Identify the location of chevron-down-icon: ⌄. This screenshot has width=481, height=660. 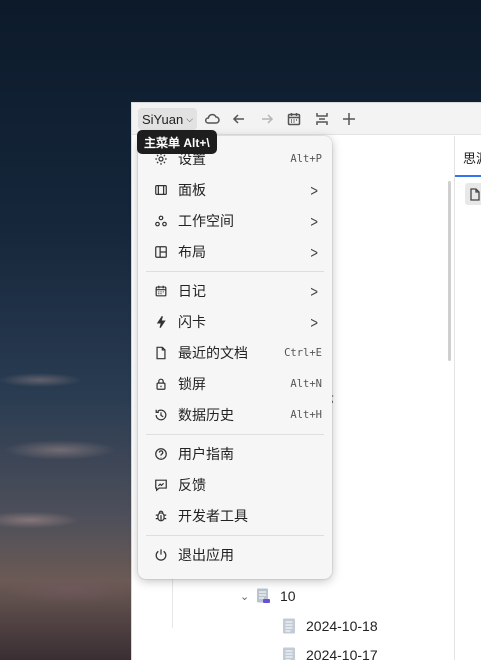
(247, 596).